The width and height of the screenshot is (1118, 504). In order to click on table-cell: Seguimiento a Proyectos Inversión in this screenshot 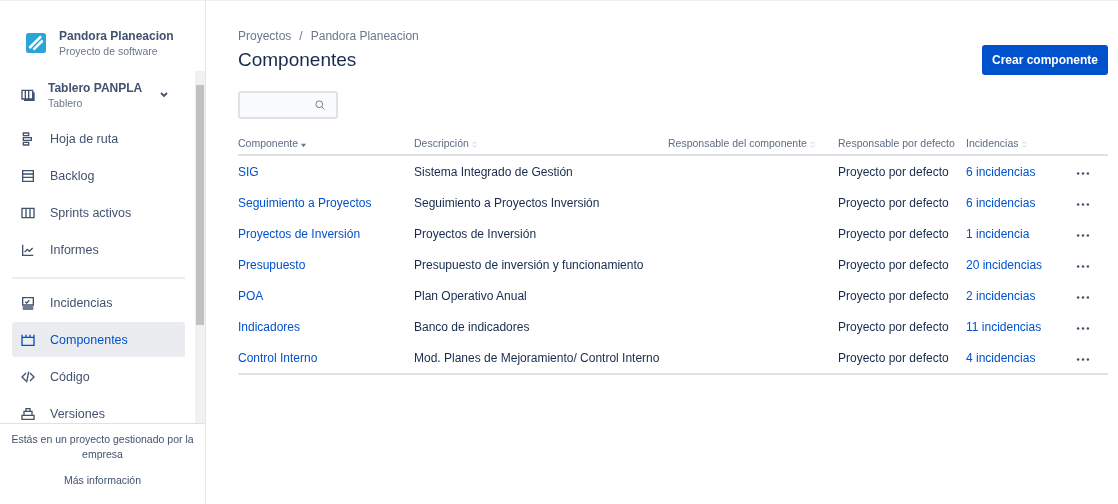, I will do `click(507, 203)`.